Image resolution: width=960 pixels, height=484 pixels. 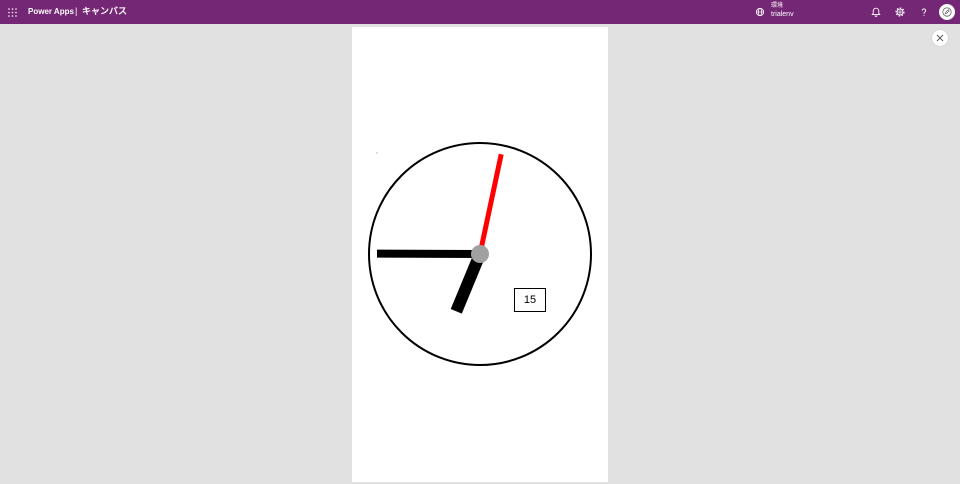 What do you see at coordinates (777, 6) in the screenshot?
I see `environment-label: 環境` at bounding box center [777, 6].